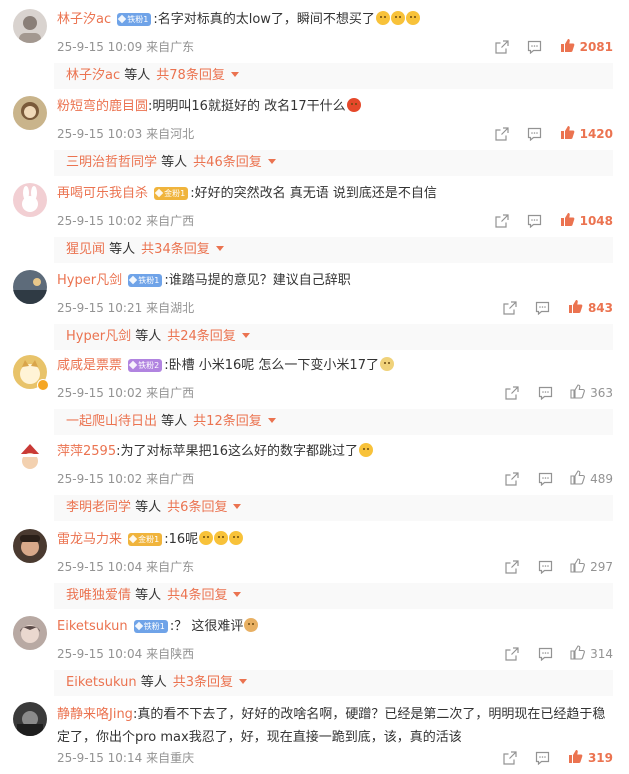 The width and height of the screenshot is (629, 774). Describe the element at coordinates (171, 193) in the screenshot. I see `fan-badge: 金粉1` at that location.